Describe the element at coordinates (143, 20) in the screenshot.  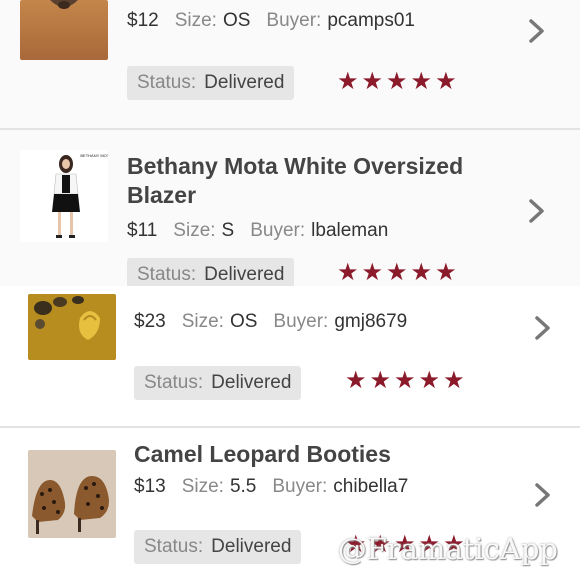
I see `item-price: $12` at that location.